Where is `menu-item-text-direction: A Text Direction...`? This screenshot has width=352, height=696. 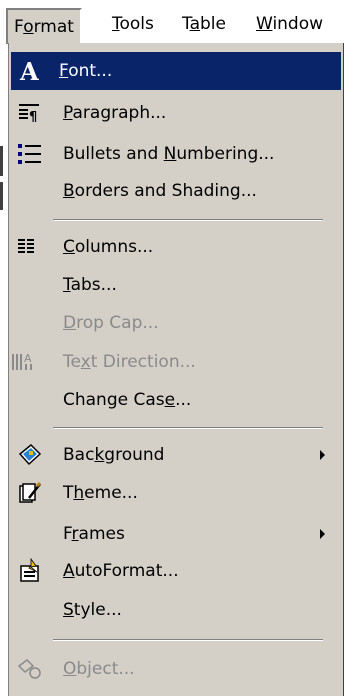
menu-item-text-direction: A Text Direction... is located at coordinates (176, 362).